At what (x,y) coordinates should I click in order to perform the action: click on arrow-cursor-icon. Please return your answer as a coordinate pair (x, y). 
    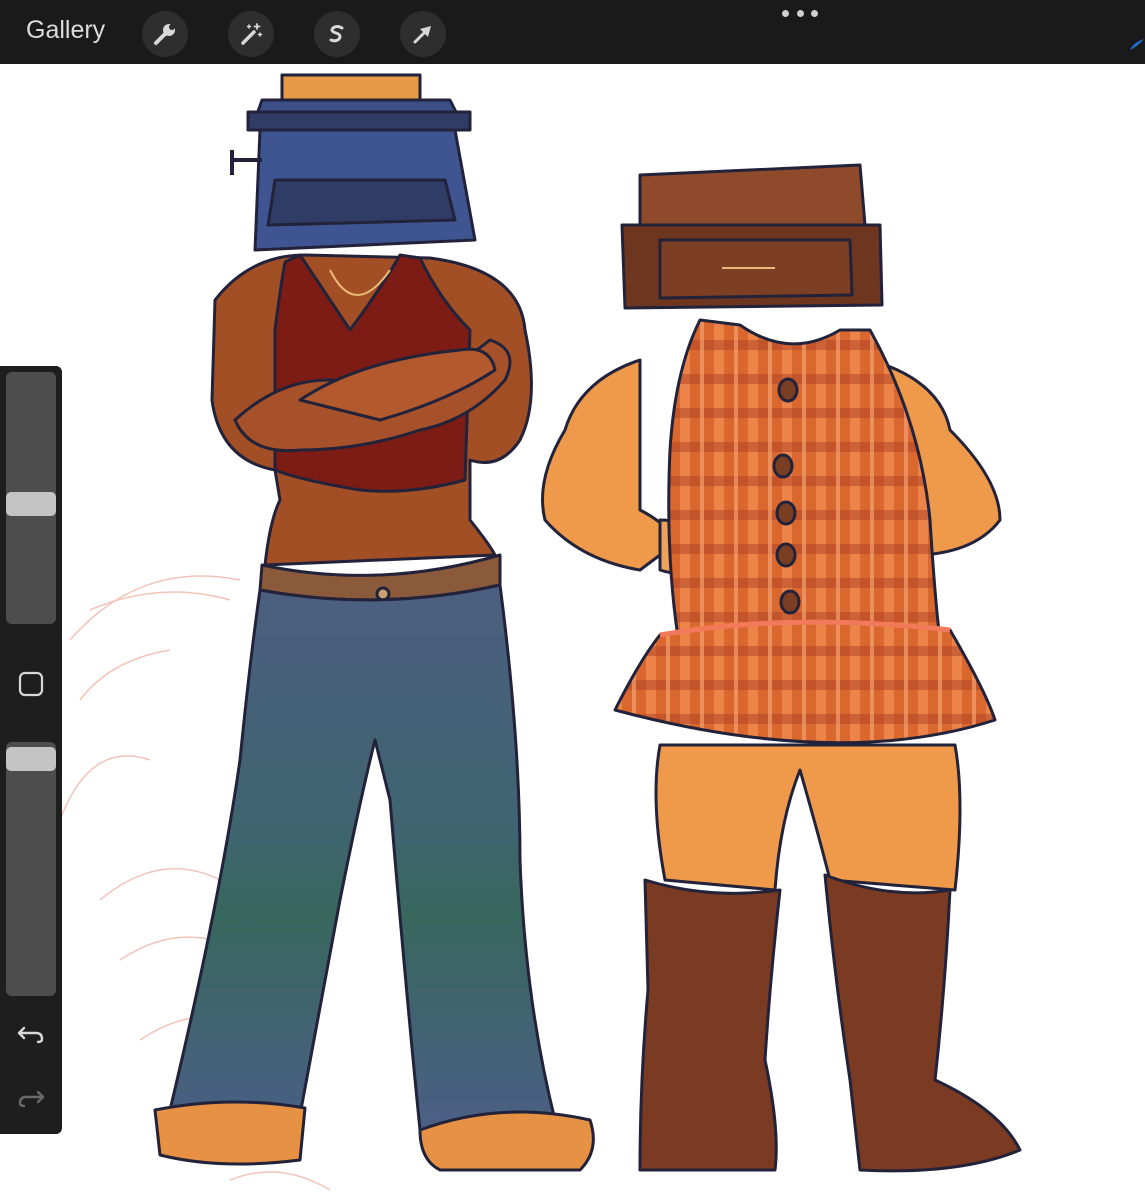
    Looking at the image, I should click on (422, 35).